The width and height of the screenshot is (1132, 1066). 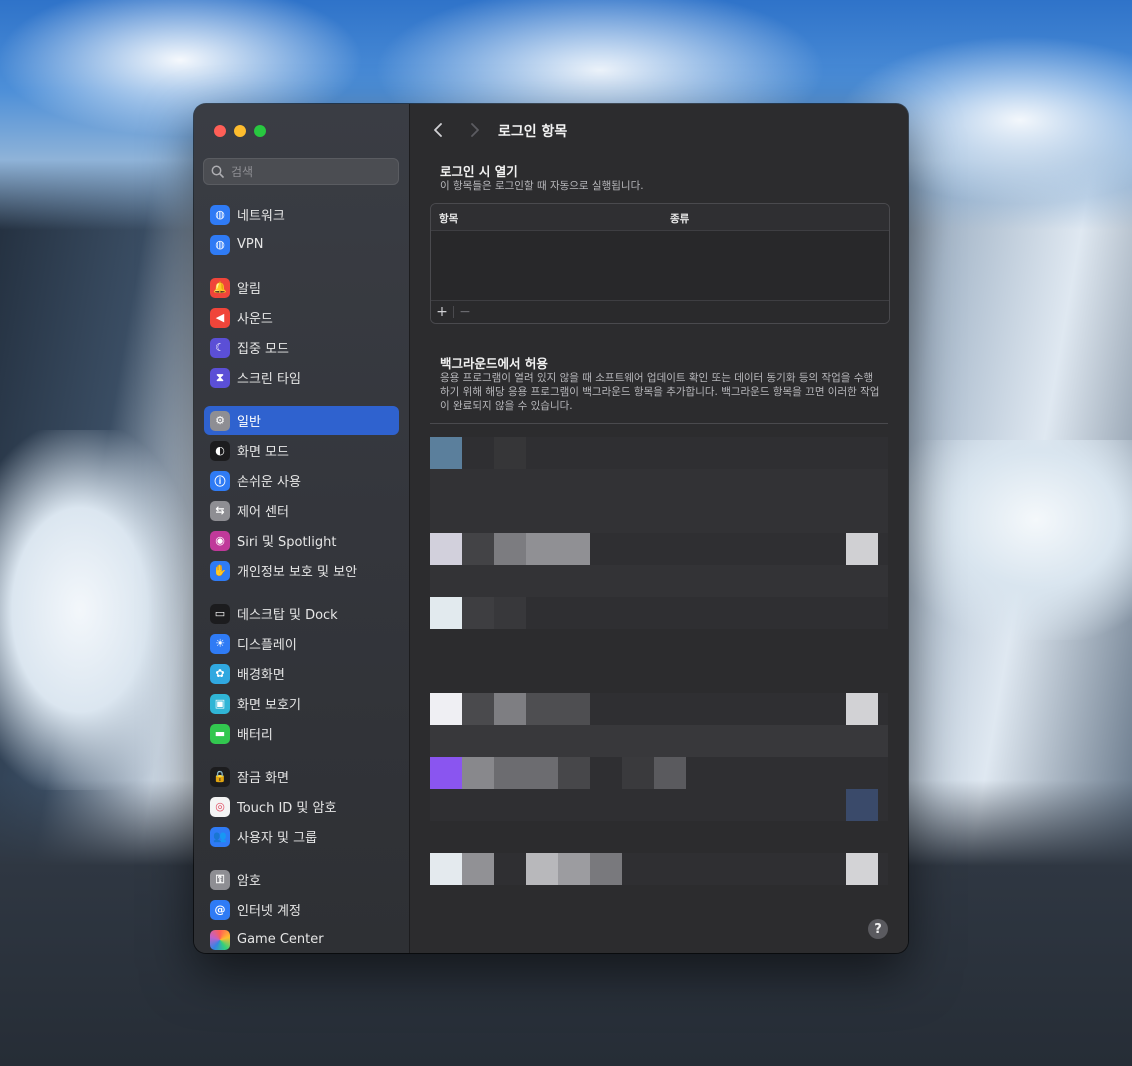 I want to click on sidebar-item-label: 개인정보 보호 및 보안, so click(x=297, y=572).